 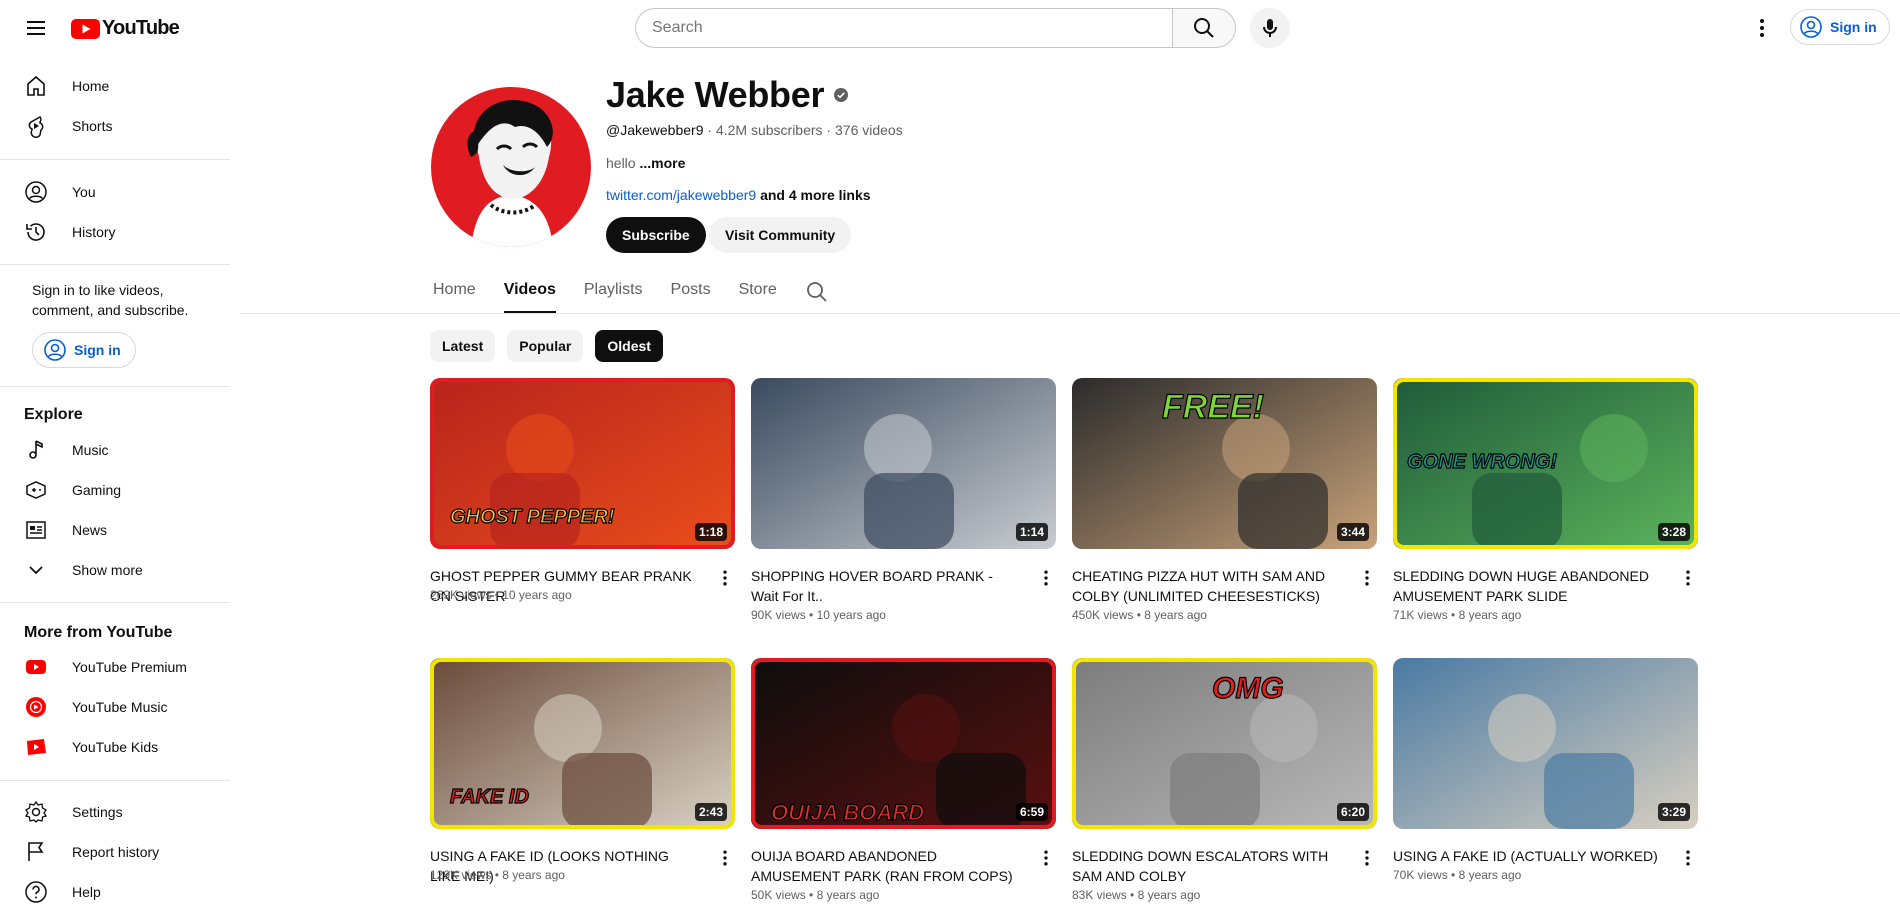 I want to click on news-icon, so click(x=36, y=530).